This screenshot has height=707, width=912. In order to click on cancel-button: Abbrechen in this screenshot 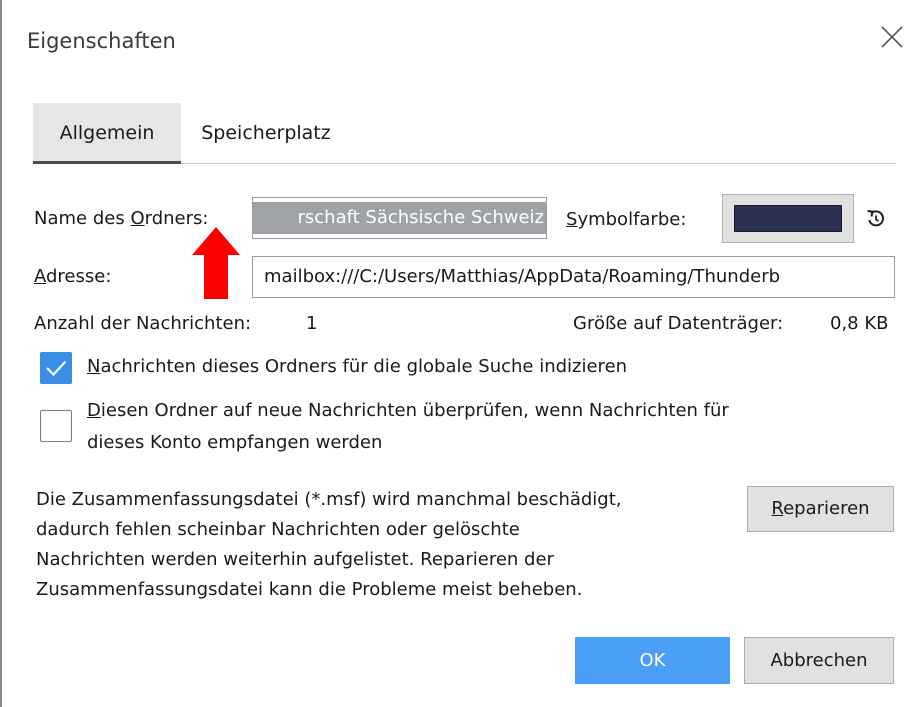, I will do `click(819, 660)`.